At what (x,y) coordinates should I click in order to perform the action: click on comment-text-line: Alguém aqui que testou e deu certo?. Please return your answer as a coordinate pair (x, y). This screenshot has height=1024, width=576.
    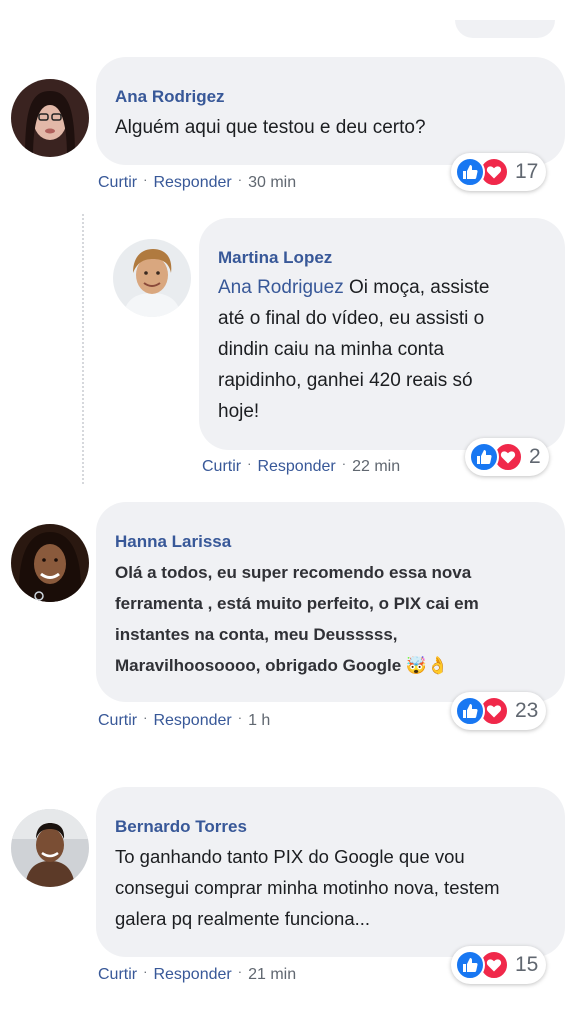
    Looking at the image, I should click on (270, 127).